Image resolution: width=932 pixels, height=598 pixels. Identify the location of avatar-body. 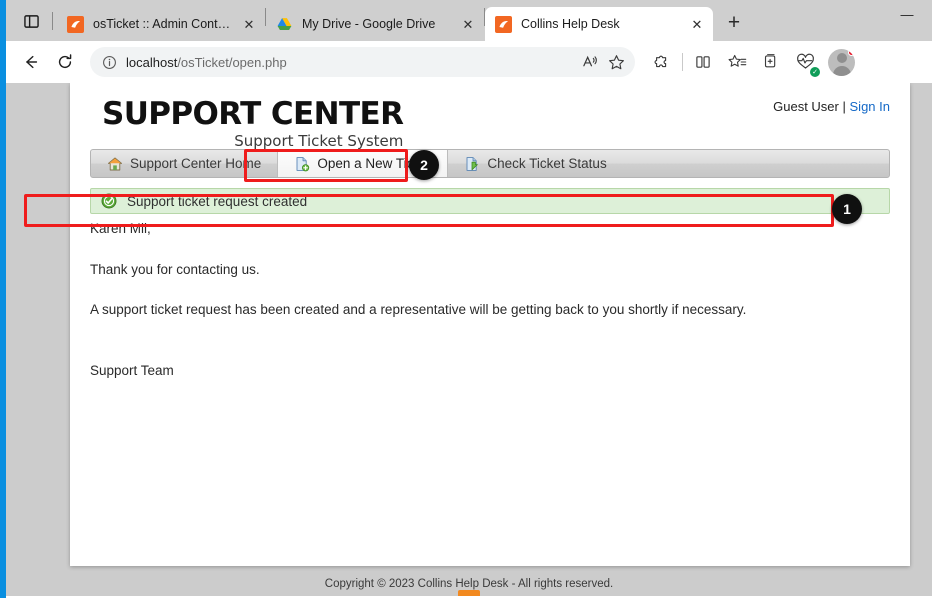
(841, 70).